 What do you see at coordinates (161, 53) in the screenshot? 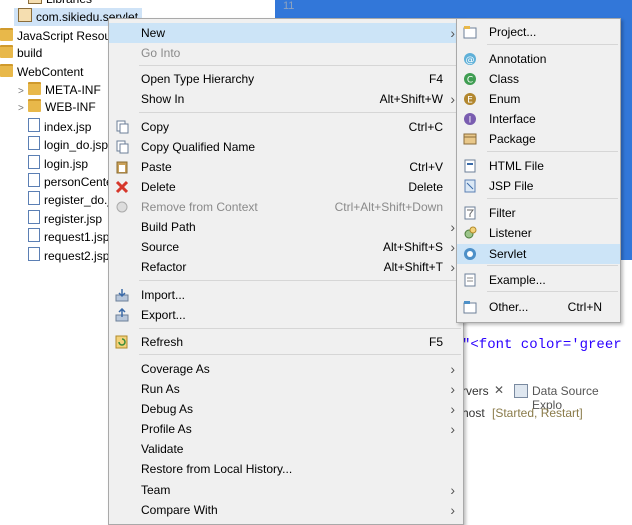
I see `menu-item-label: Go Into` at bounding box center [161, 53].